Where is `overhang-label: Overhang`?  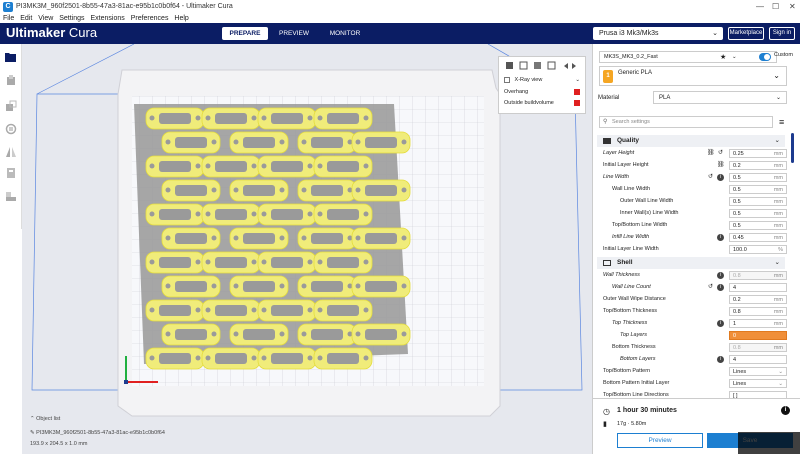 overhang-label: Overhang is located at coordinates (516, 92).